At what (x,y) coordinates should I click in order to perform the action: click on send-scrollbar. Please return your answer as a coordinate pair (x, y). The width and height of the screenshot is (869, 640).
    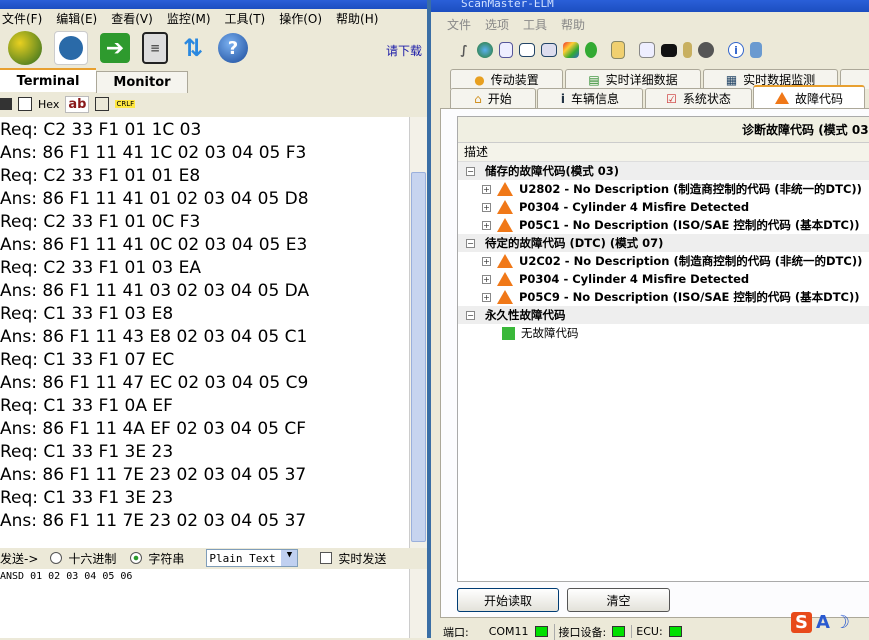
    Looking at the image, I should click on (418, 603).